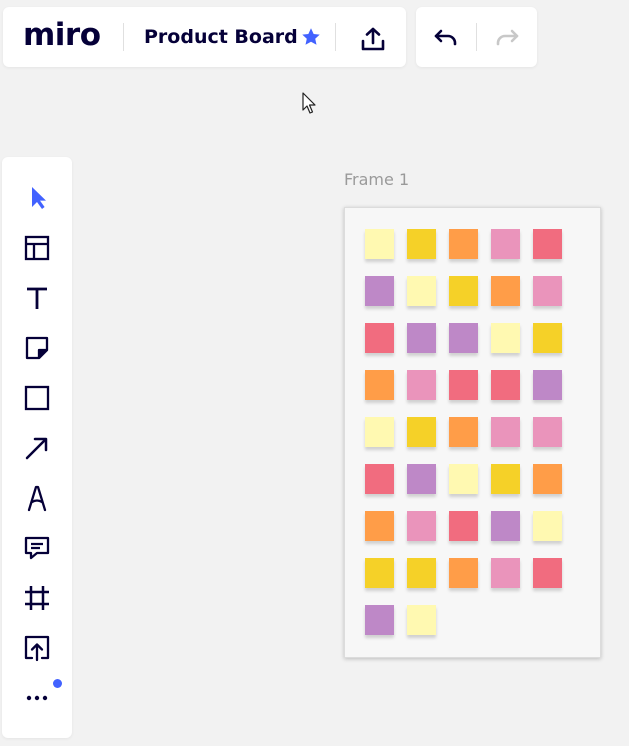  I want to click on upload-share-icon, so click(373, 39).